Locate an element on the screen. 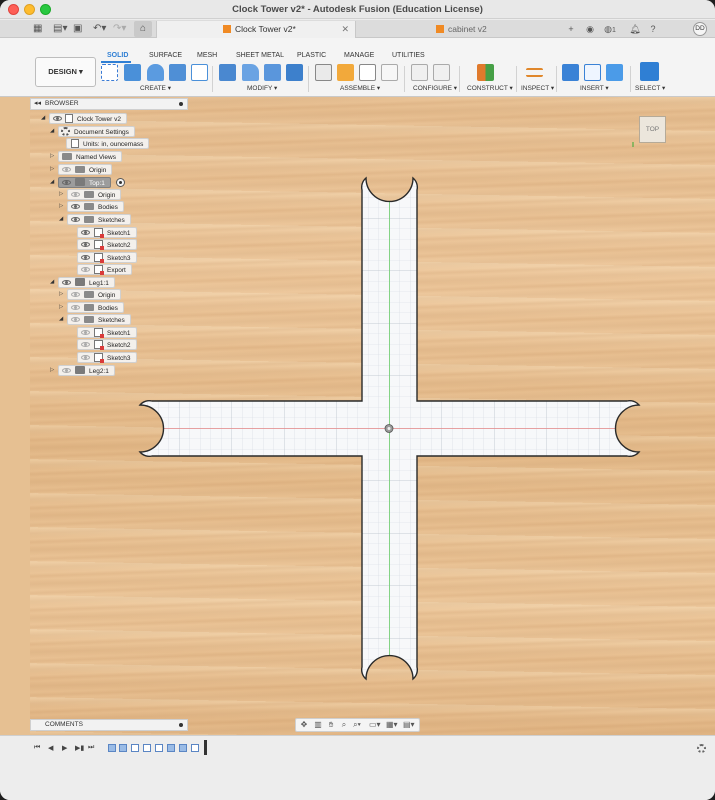  play-icon: ▶ is located at coordinates (64, 748).